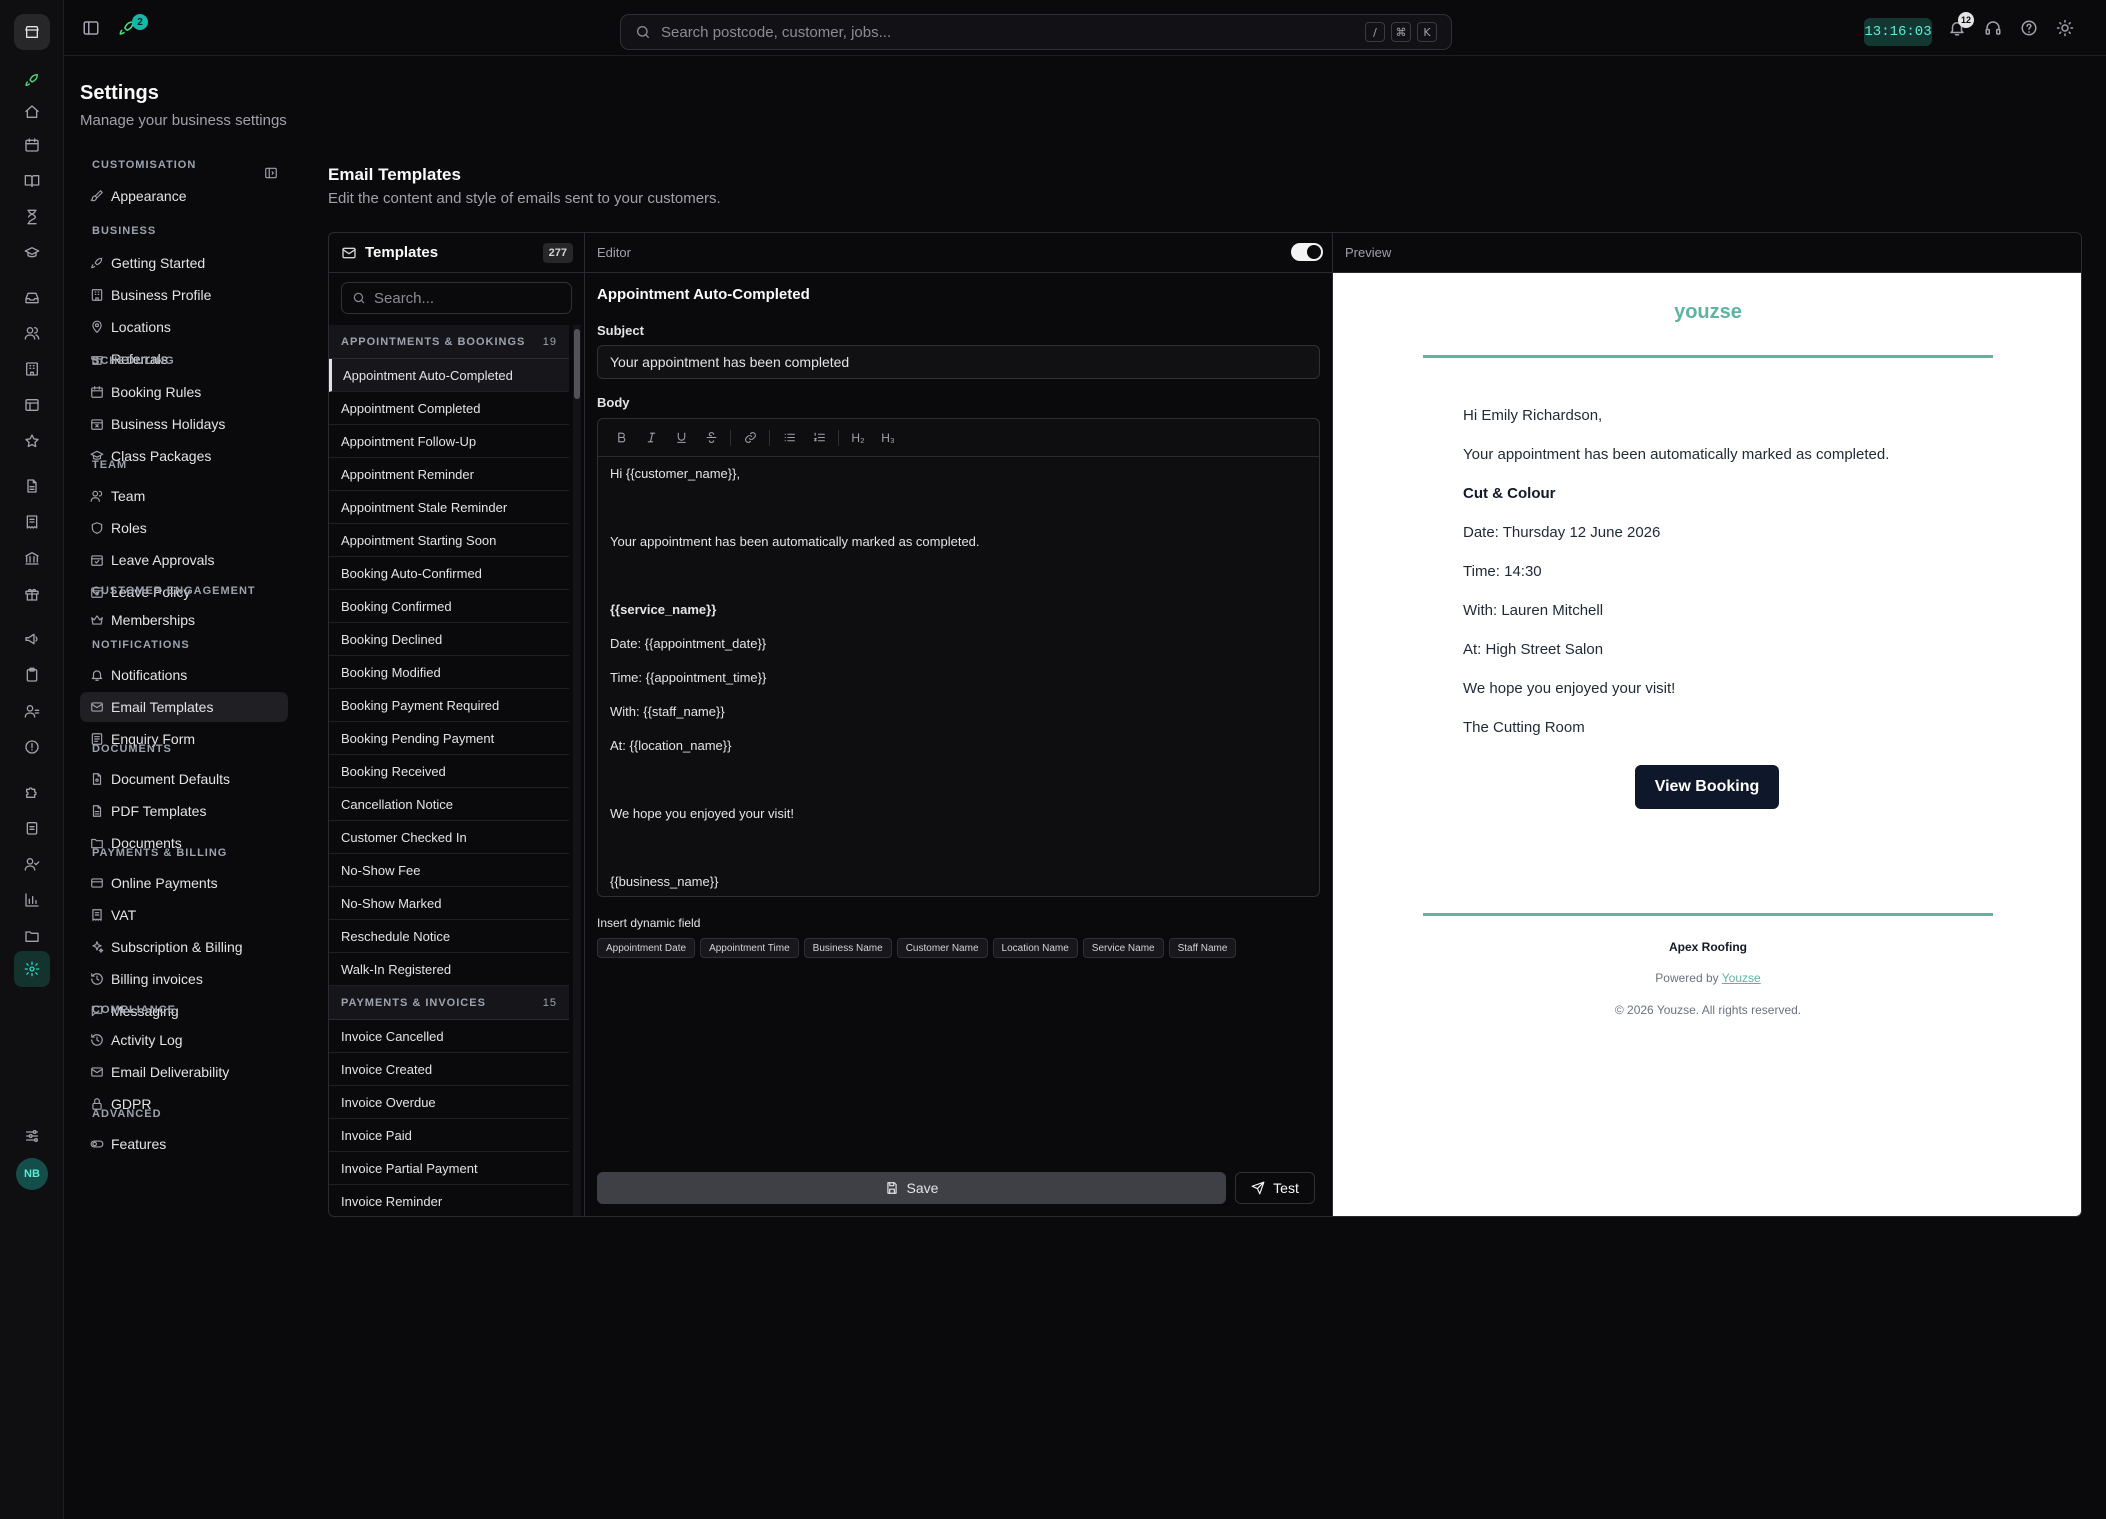 This screenshot has width=2106, height=1519. I want to click on nav-item-subscription-billing: Subscription & Billing, so click(184, 947).